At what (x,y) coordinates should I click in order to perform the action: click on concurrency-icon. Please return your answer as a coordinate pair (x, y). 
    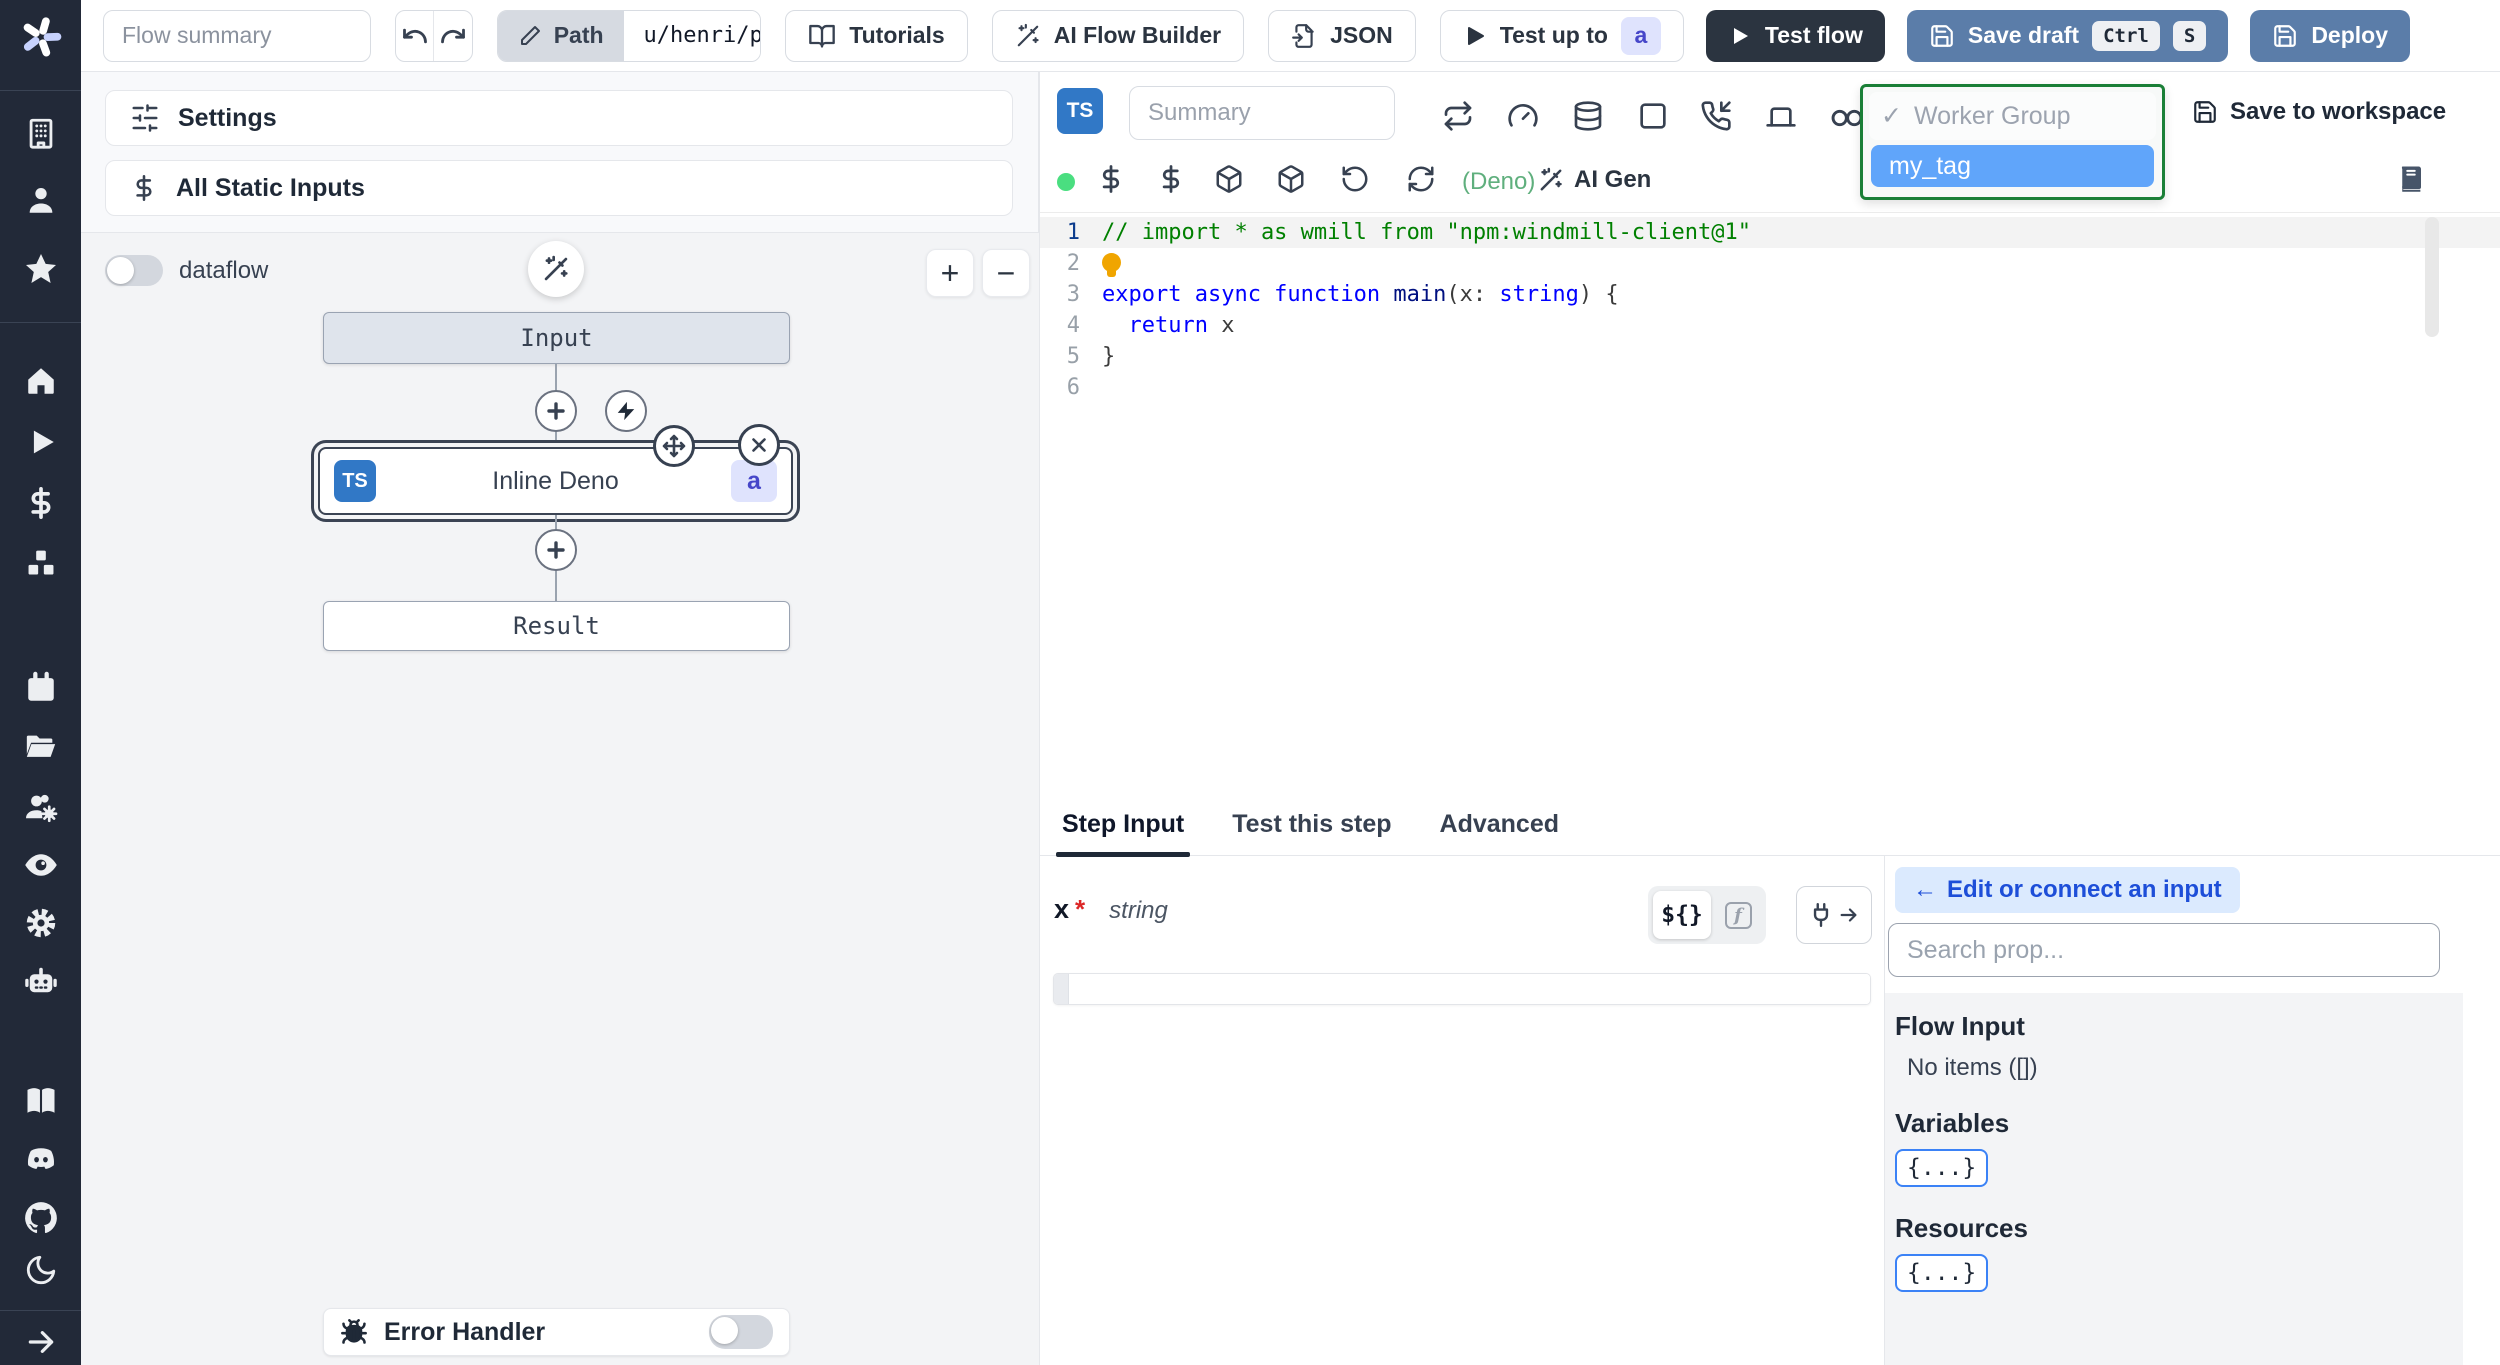
    Looking at the image, I should click on (1847, 118).